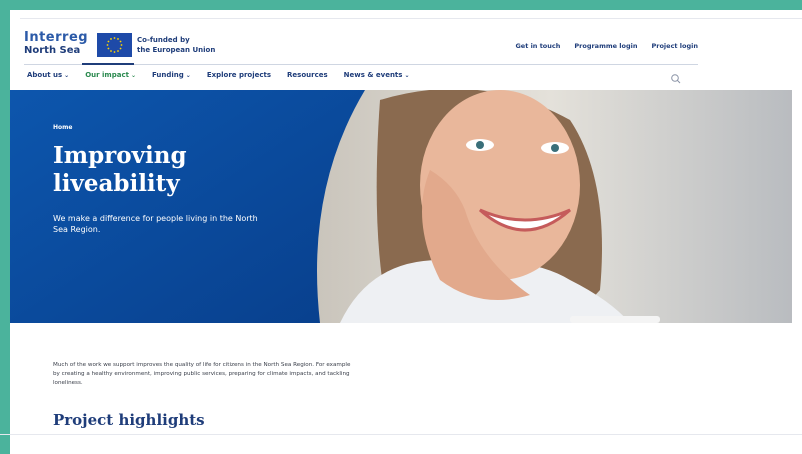  Describe the element at coordinates (676, 77) in the screenshot. I see `search-icon` at that location.